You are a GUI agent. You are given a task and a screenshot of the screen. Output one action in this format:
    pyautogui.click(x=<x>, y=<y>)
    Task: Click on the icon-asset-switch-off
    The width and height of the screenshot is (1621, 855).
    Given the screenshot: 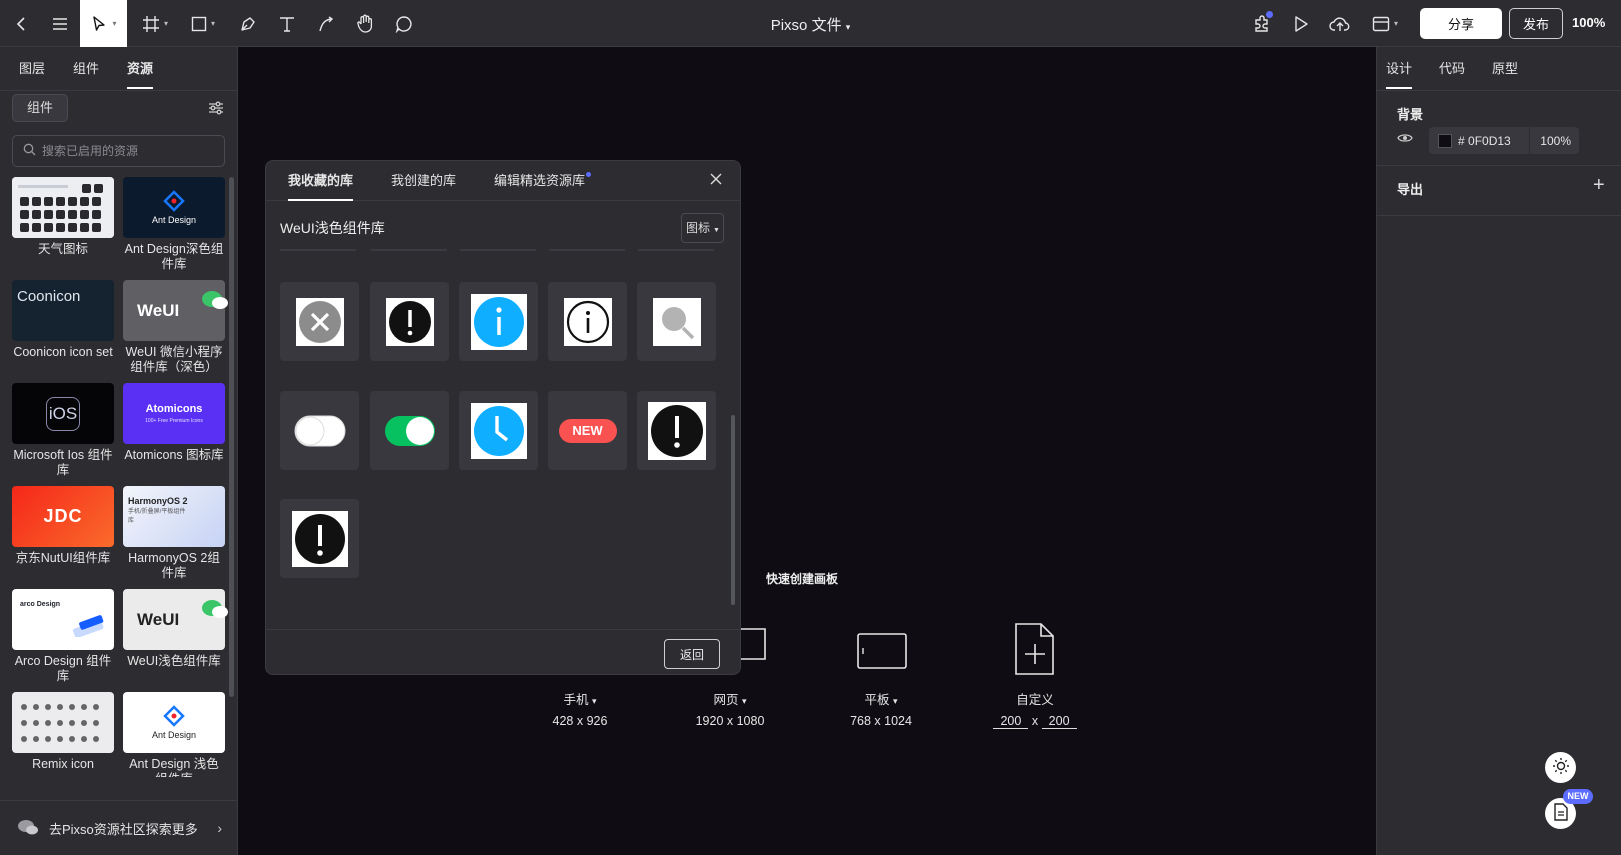 What is the action you would take?
    pyautogui.click(x=319, y=430)
    